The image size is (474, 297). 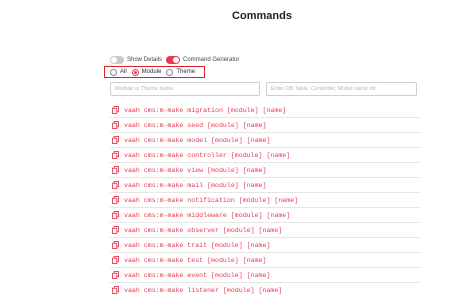 I want to click on command-text: vaah cms:m-make observer [module] [name], so click(x=203, y=230).